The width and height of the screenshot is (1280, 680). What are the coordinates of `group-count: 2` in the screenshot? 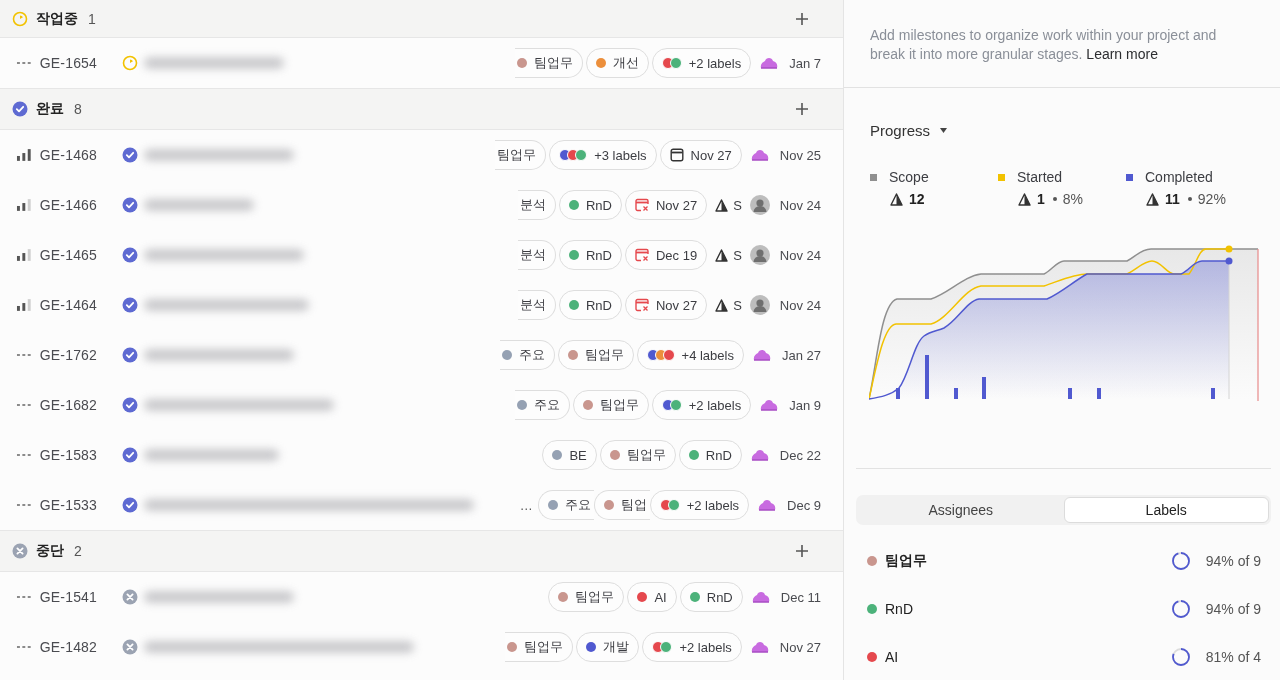 It's located at (78, 551).